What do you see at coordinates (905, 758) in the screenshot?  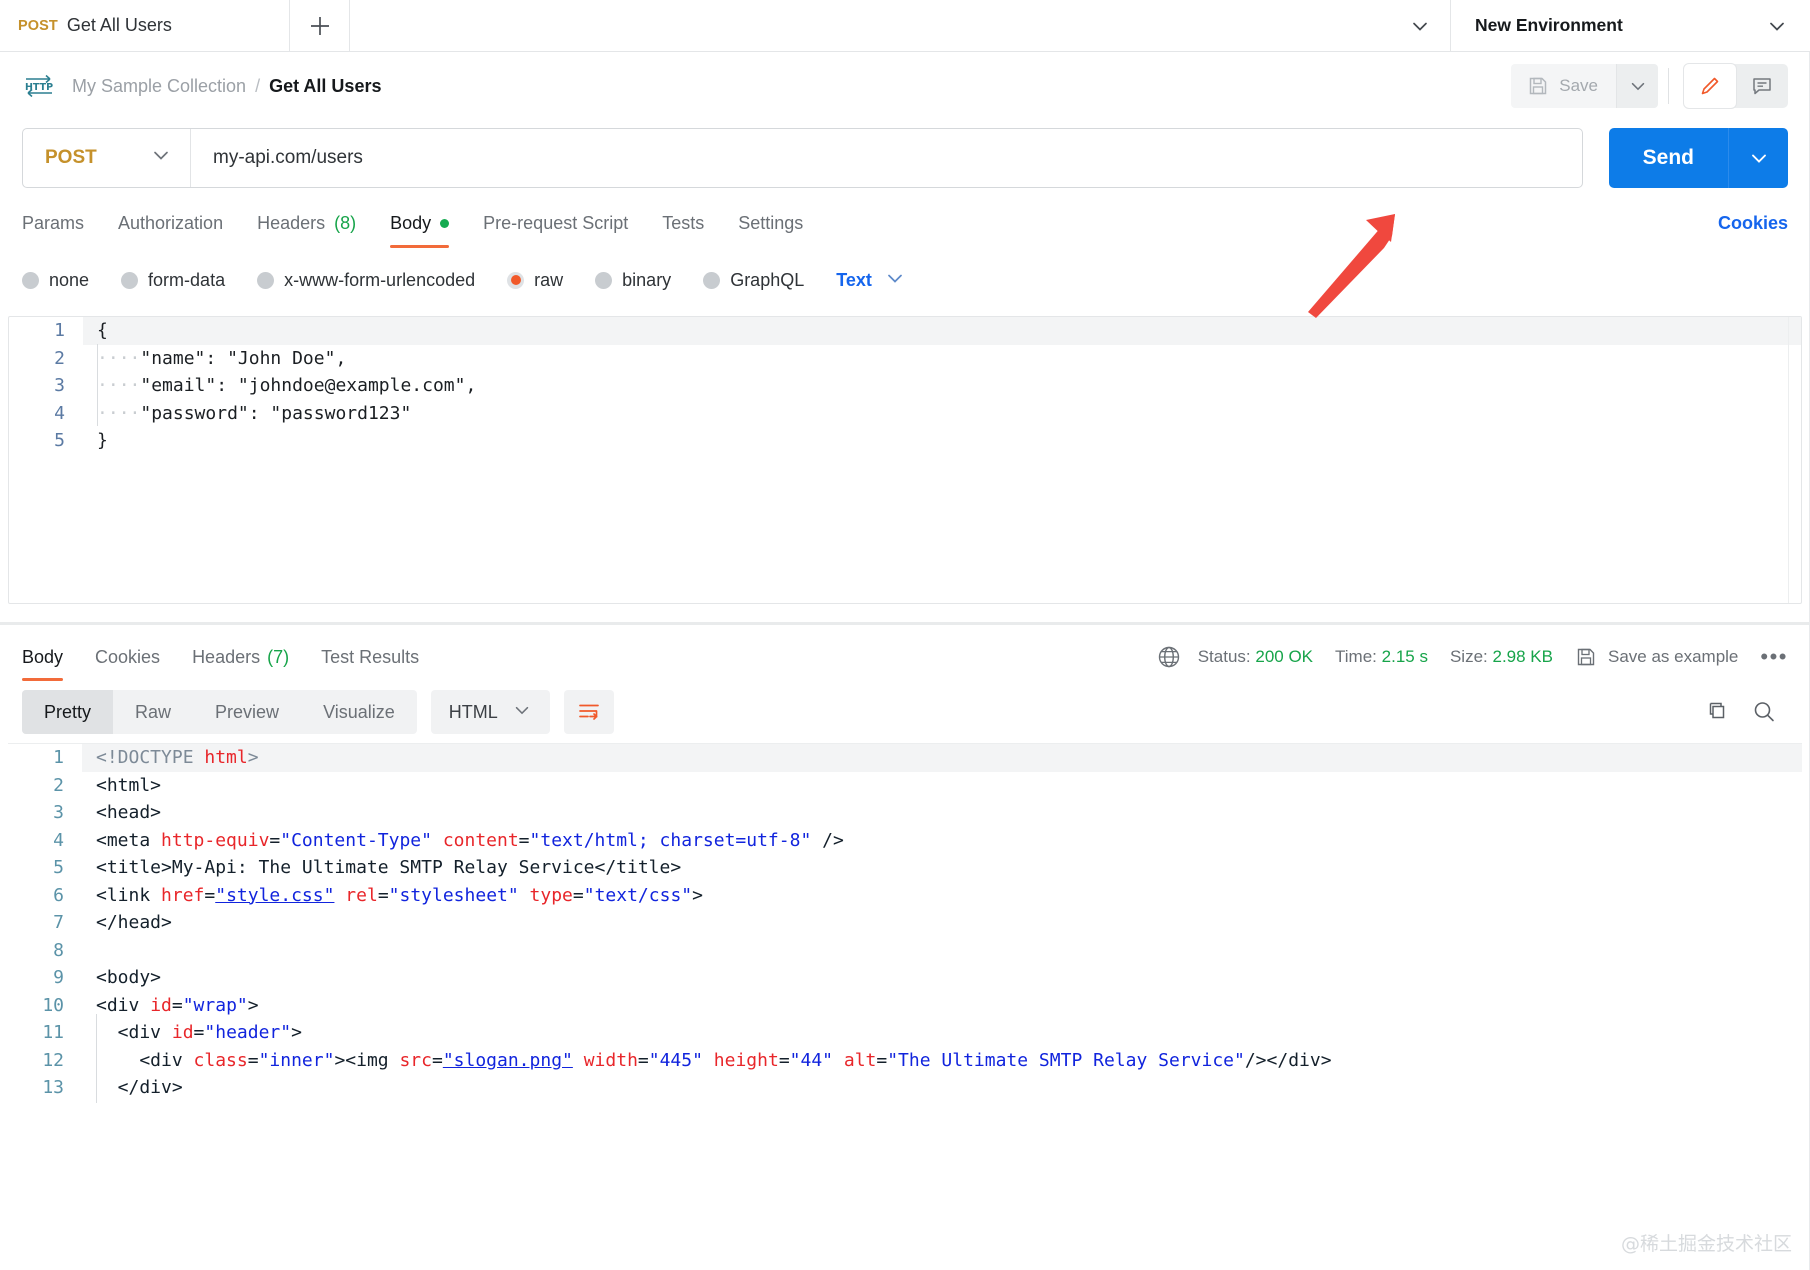 I see `code-line: 1 <!DOCTYPE html>` at bounding box center [905, 758].